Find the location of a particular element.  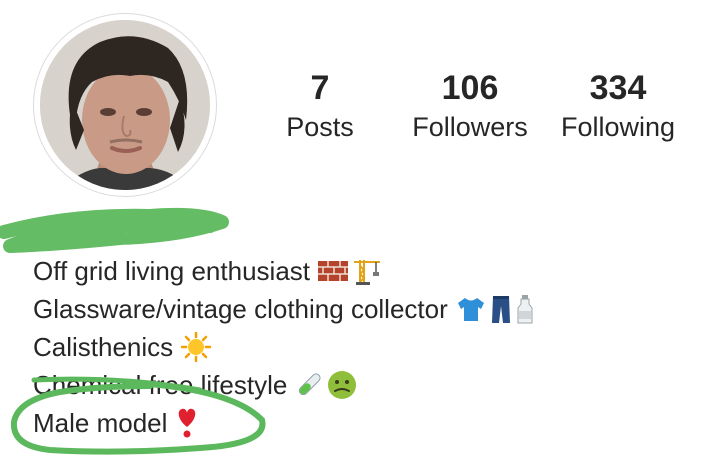

test-tube-icon is located at coordinates (309, 385).